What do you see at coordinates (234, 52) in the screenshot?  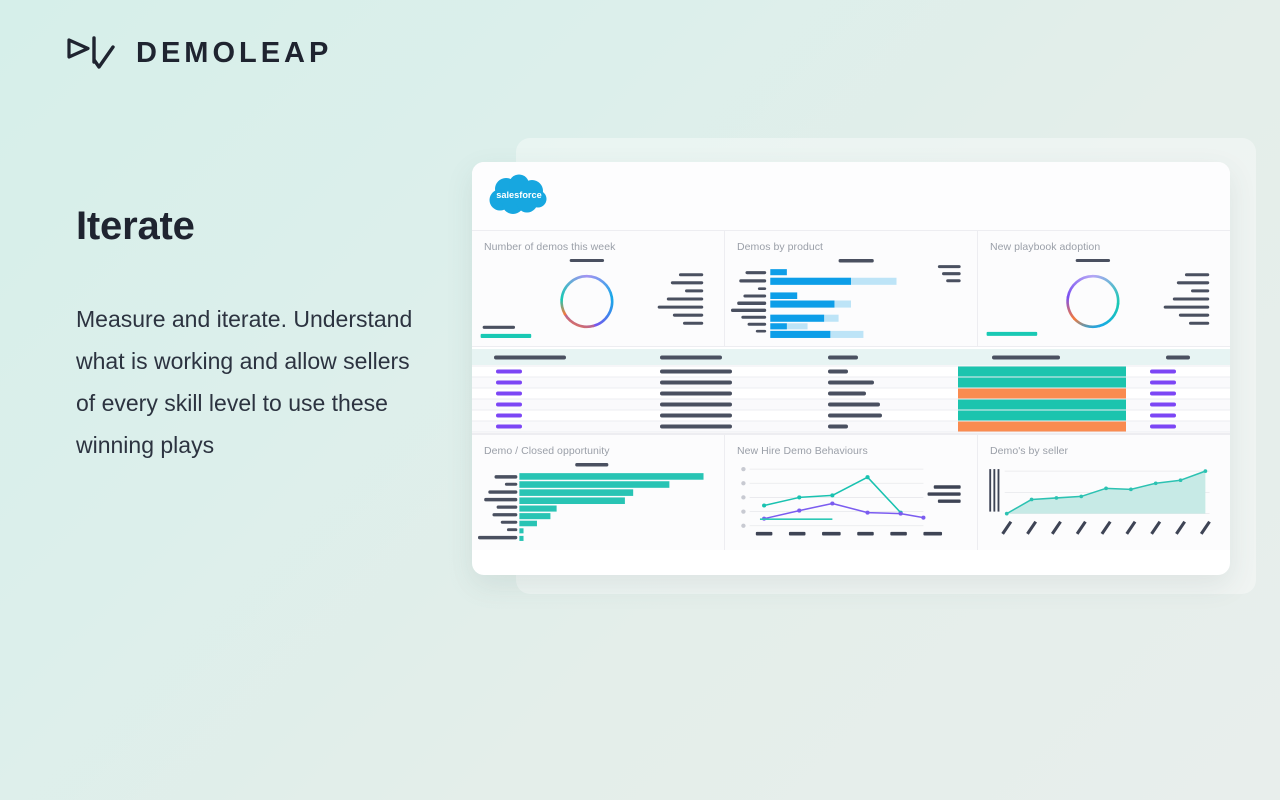 I see `brand-name: DEMOLEAP` at bounding box center [234, 52].